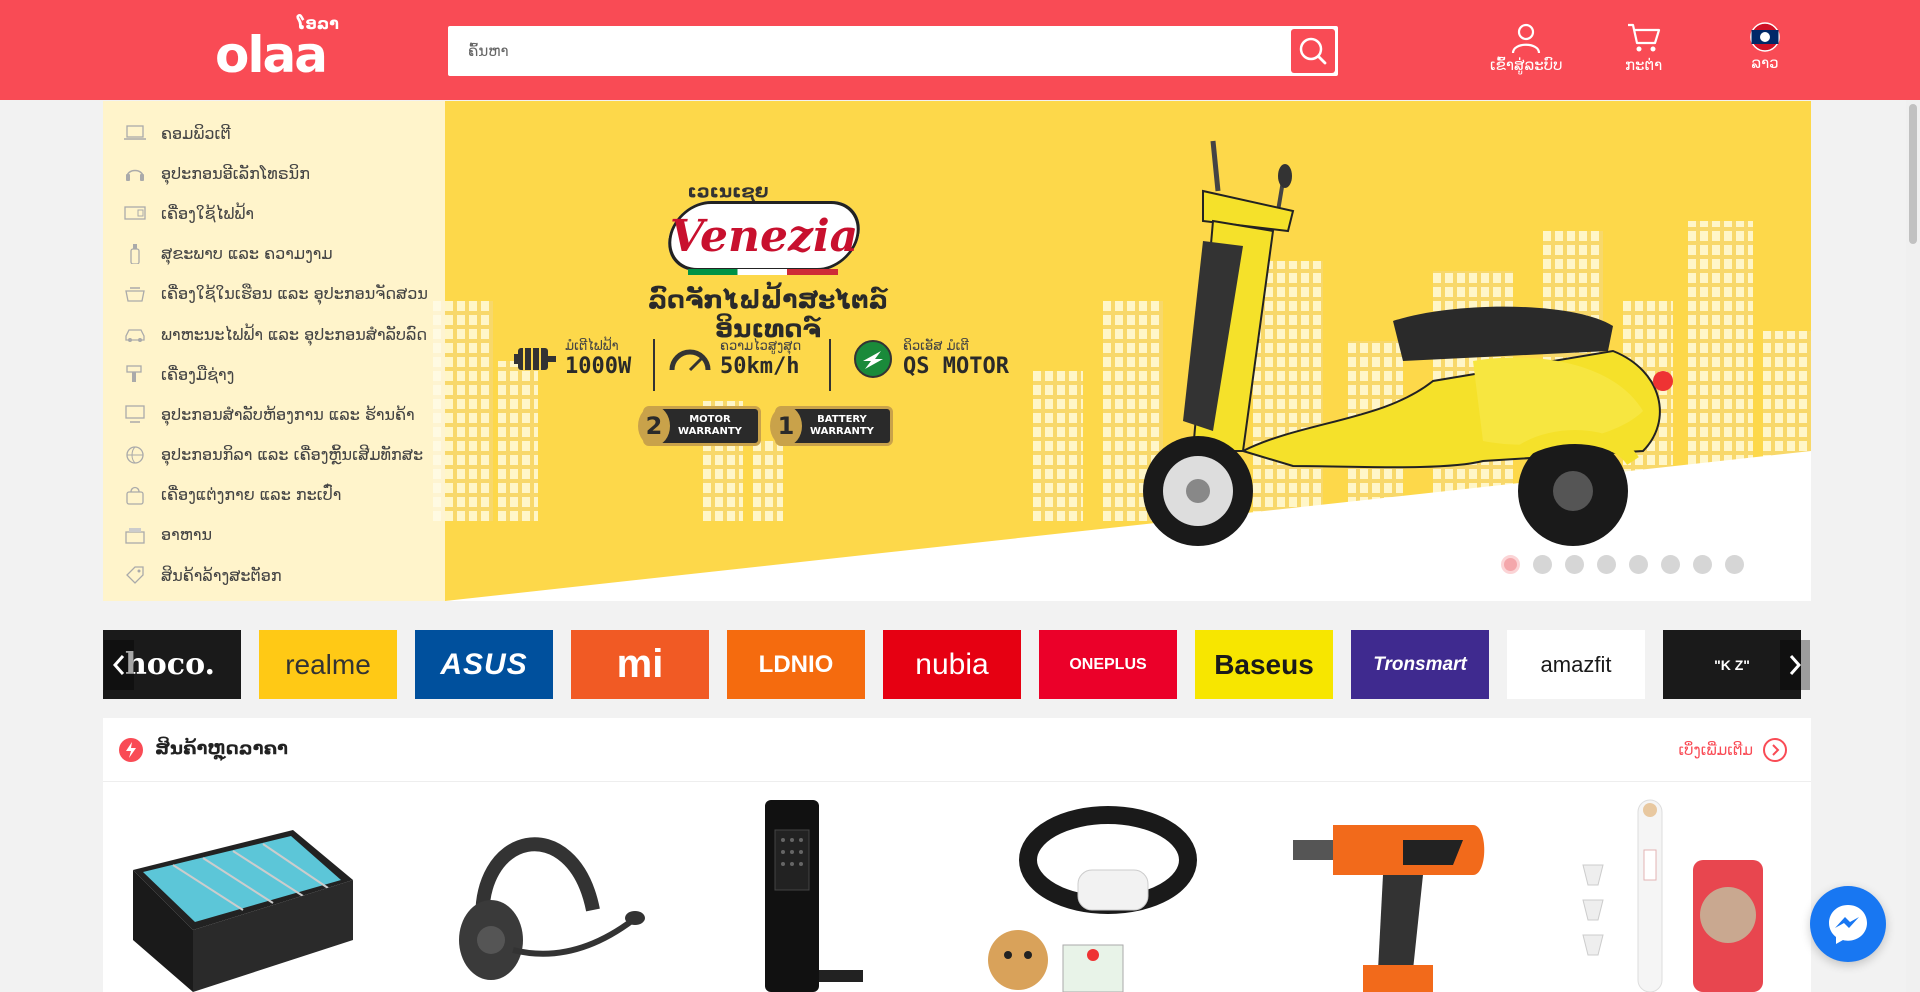  Describe the element at coordinates (1775, 750) in the screenshot. I see `chevron-right-circle-icon` at that location.